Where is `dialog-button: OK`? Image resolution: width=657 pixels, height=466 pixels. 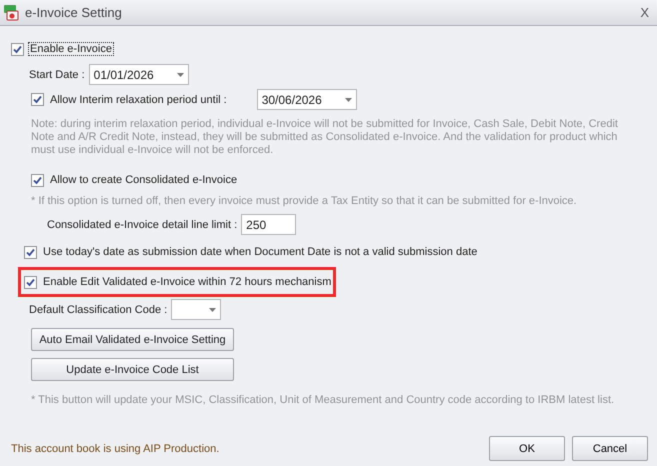 dialog-button: OK is located at coordinates (527, 448).